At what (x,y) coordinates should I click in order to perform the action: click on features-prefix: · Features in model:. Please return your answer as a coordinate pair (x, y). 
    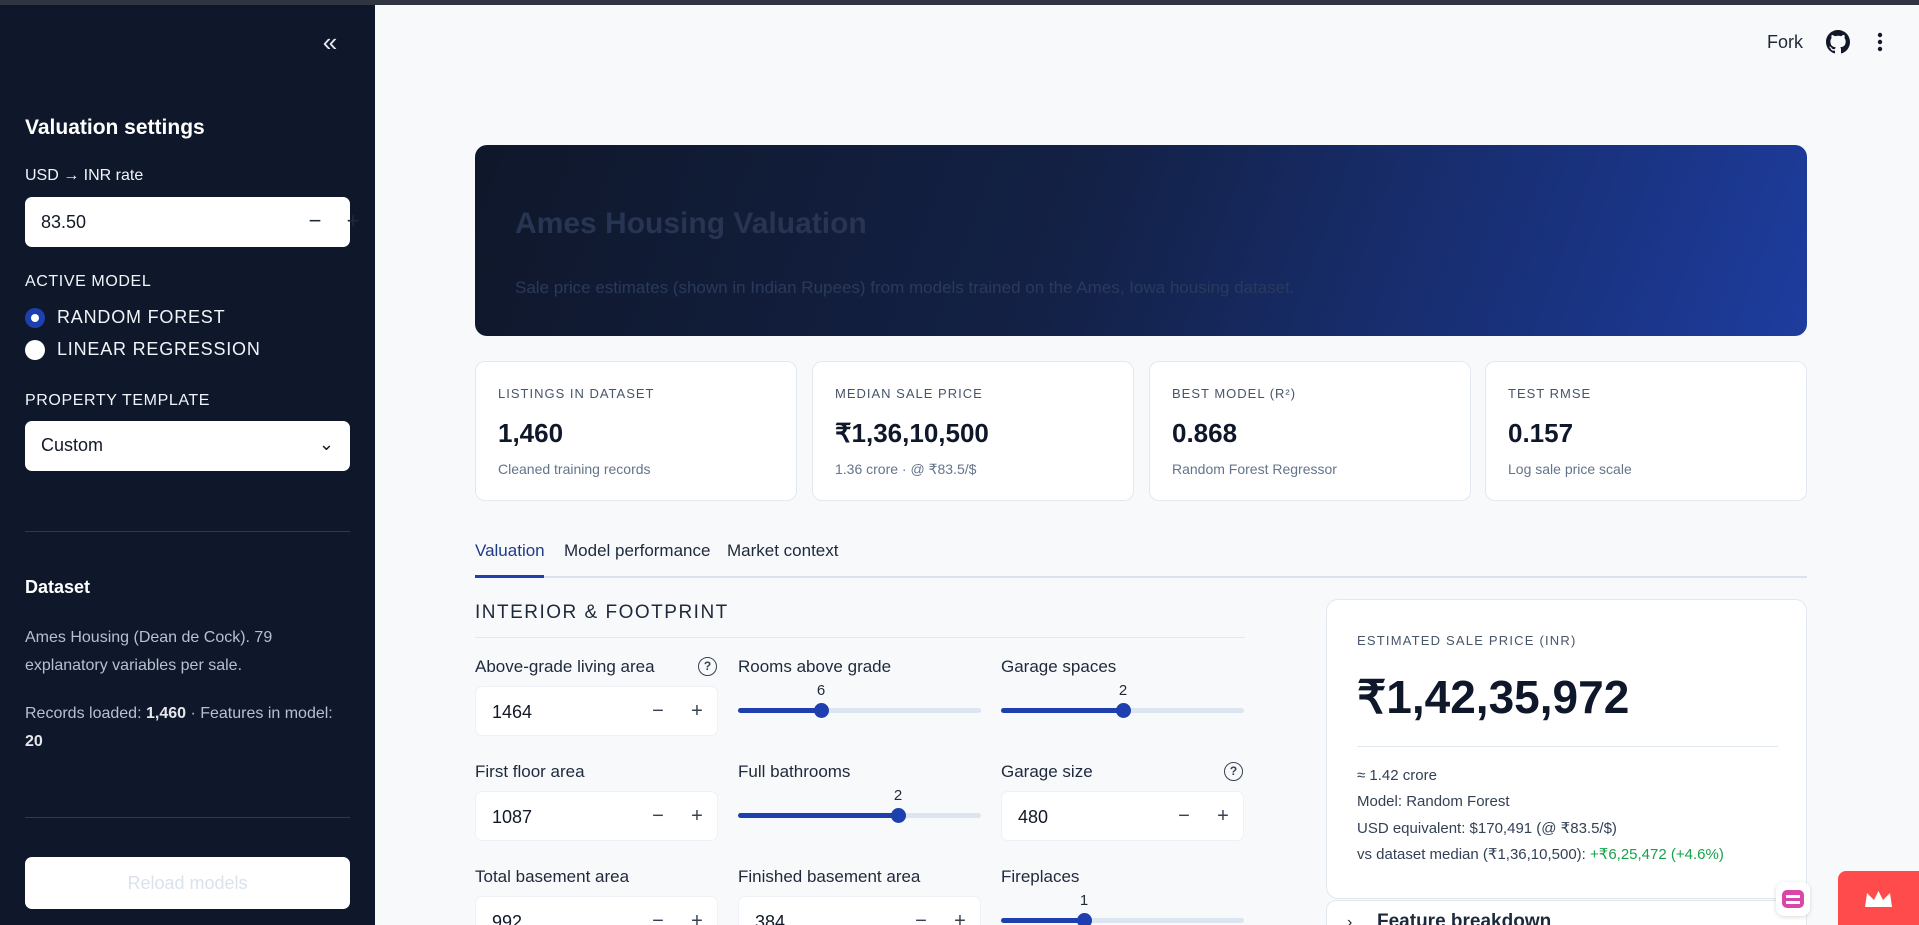
    Looking at the image, I should click on (259, 713).